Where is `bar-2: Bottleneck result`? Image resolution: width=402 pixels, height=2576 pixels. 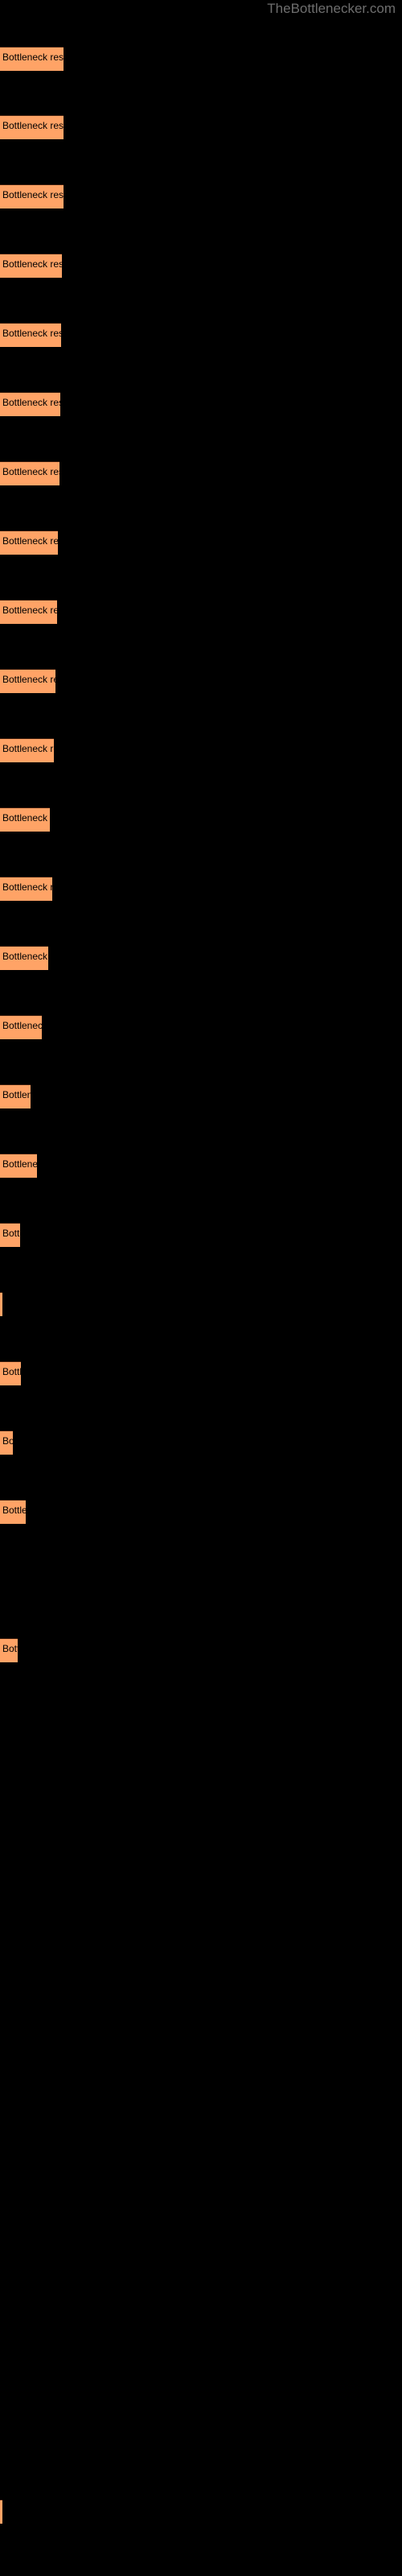
bar-2: Bottleneck result is located at coordinates (32, 127).